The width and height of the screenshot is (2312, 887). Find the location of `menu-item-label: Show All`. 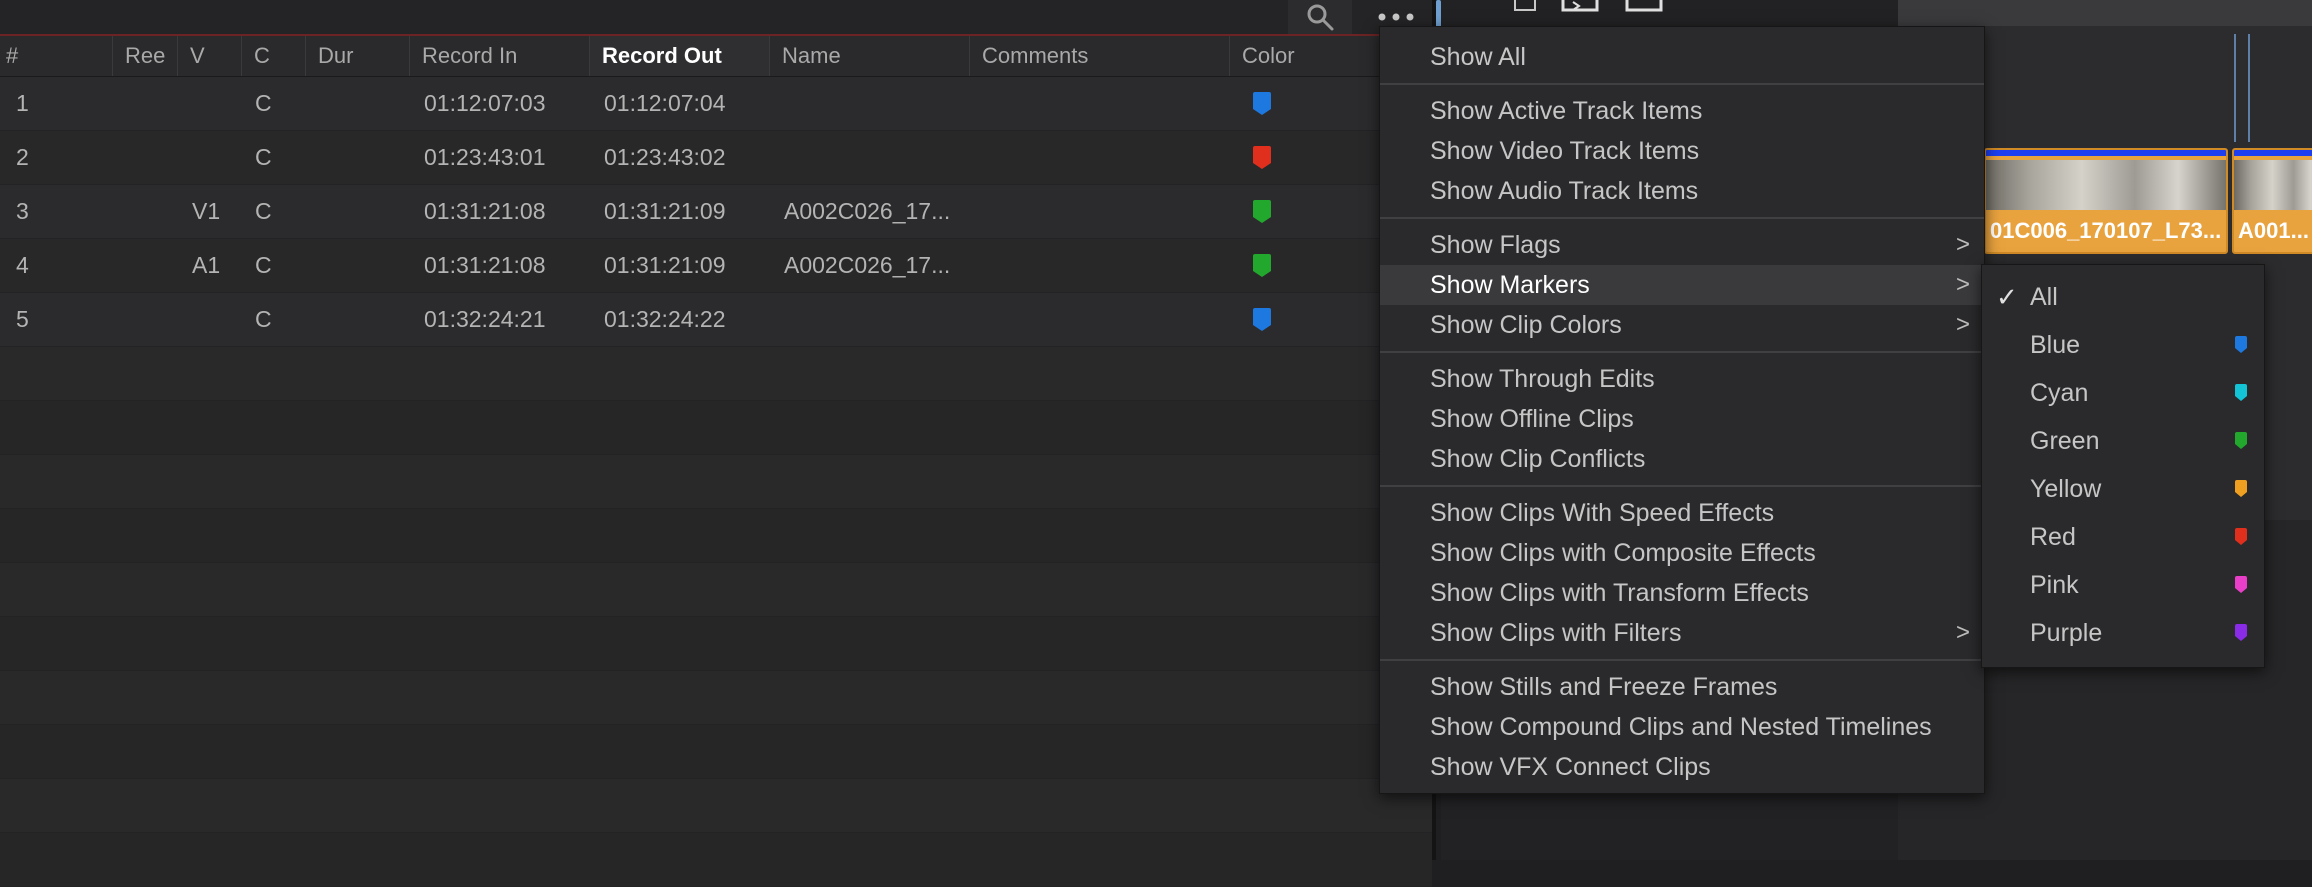

menu-item-label: Show All is located at coordinates (1478, 57).